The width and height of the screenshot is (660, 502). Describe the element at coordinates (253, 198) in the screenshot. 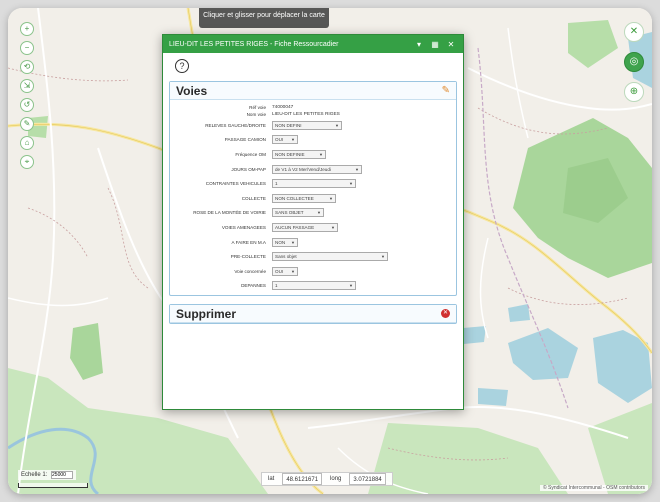

I see `field-label: COLLECTE` at that location.